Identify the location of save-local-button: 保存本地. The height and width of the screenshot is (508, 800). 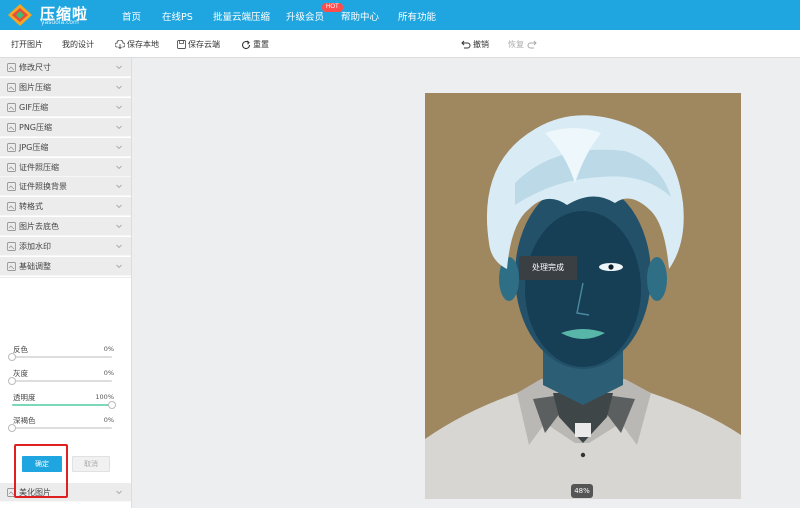
(137, 44).